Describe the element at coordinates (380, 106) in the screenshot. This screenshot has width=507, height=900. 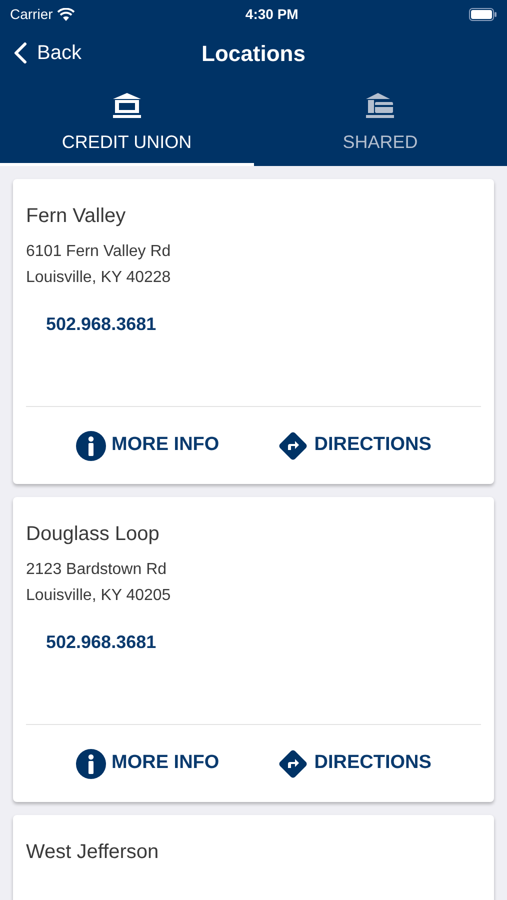
I see `bank-card-icon` at that location.